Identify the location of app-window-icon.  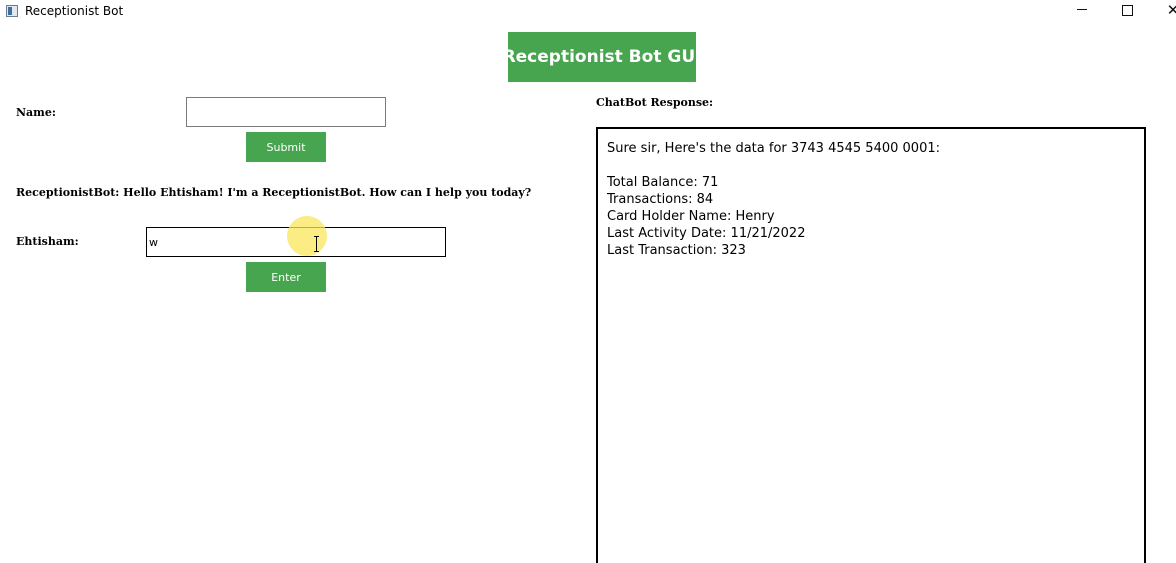
(12, 11).